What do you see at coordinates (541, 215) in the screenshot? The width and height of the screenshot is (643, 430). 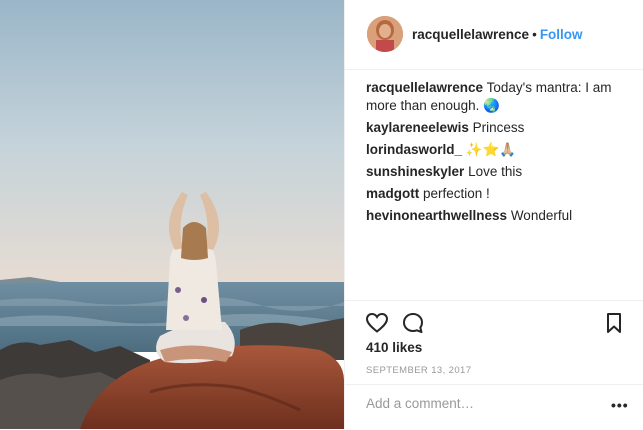 I see `comment-text: Wonderful` at bounding box center [541, 215].